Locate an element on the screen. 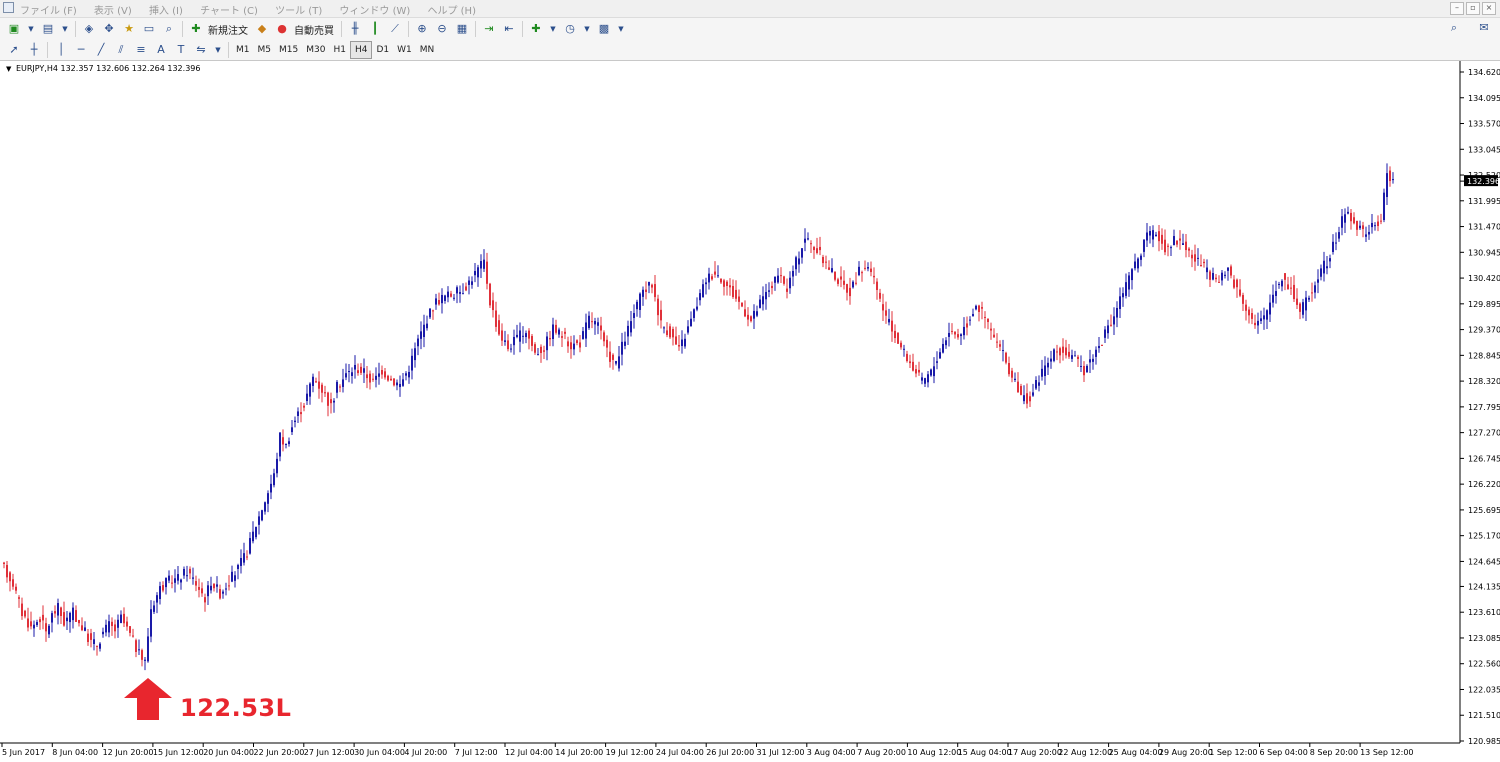 Image resolution: width=1500 pixels, height=762 pixels. horizontal-line-icon: ─ is located at coordinates (81, 50).